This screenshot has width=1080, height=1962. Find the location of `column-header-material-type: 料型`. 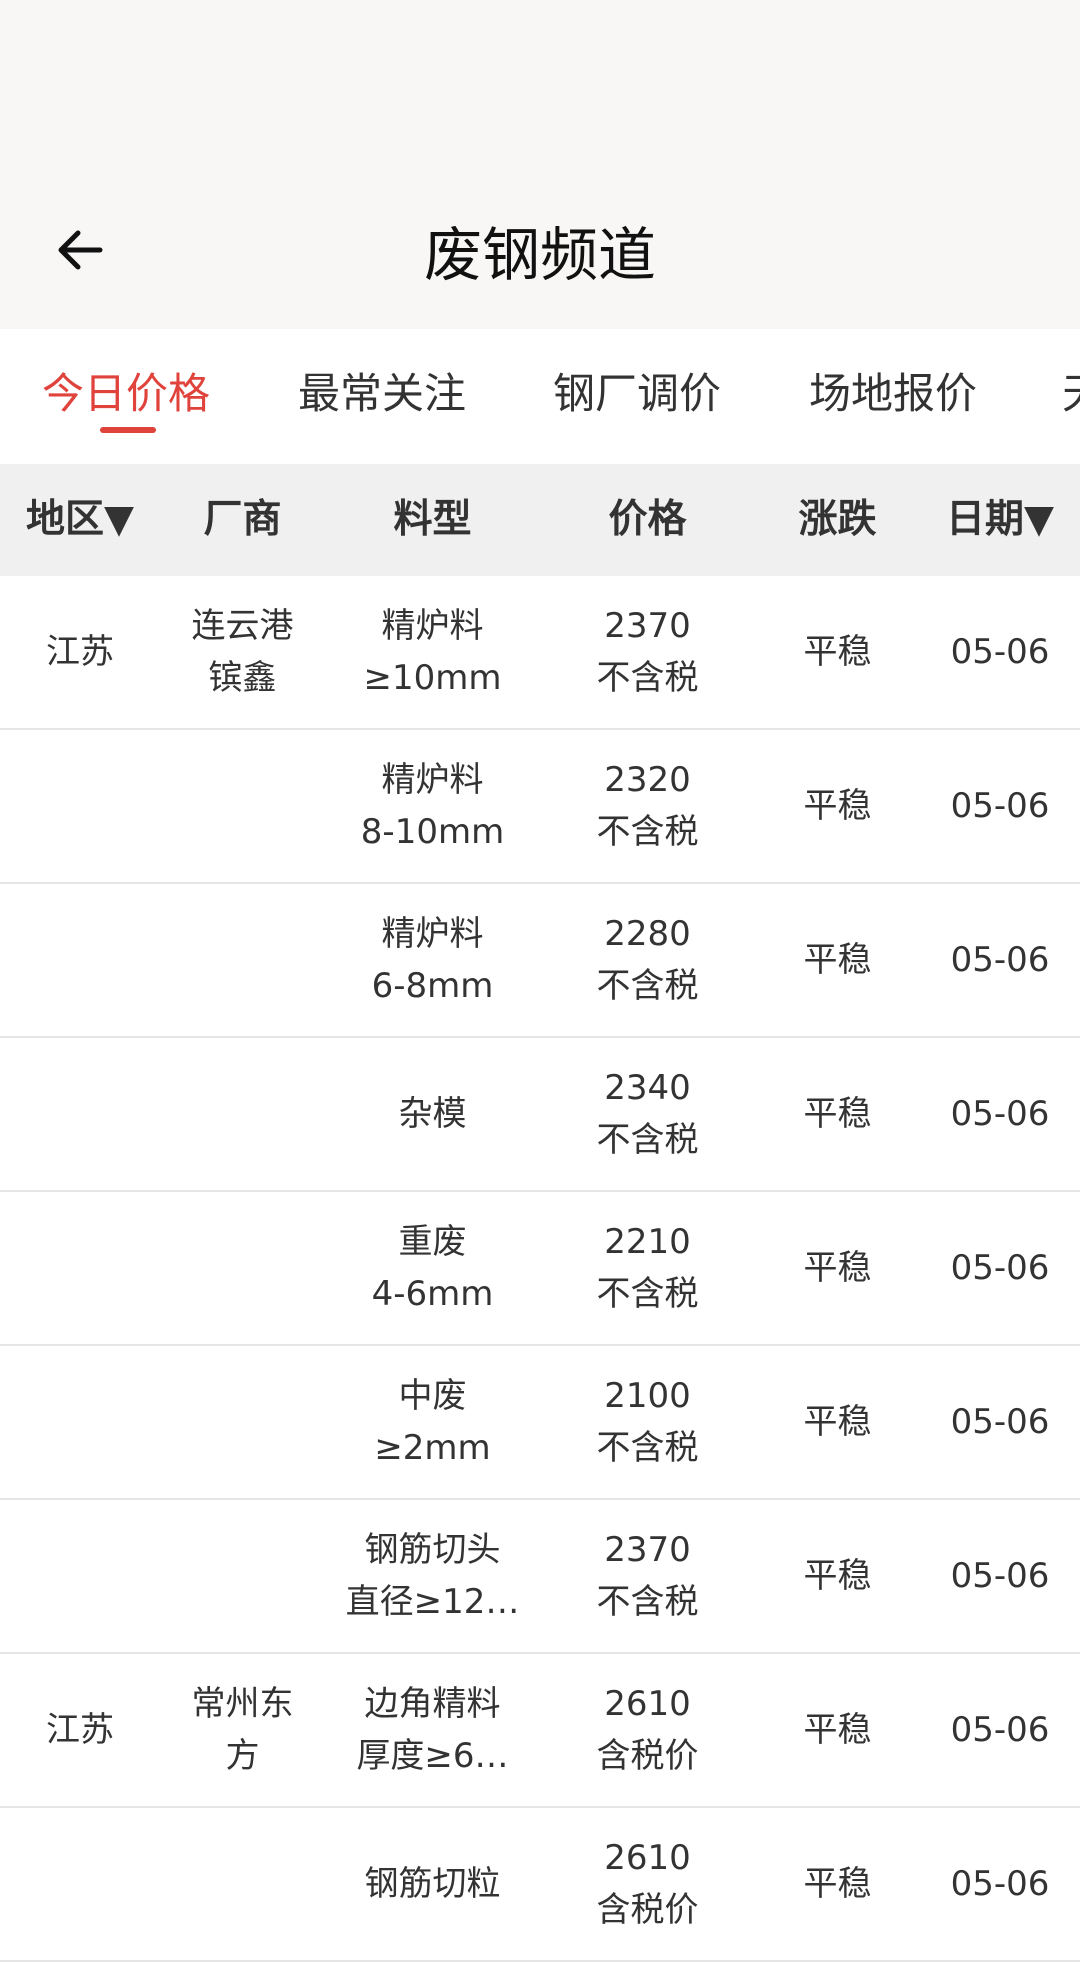

column-header-material-type: 料型 is located at coordinates (432, 519).